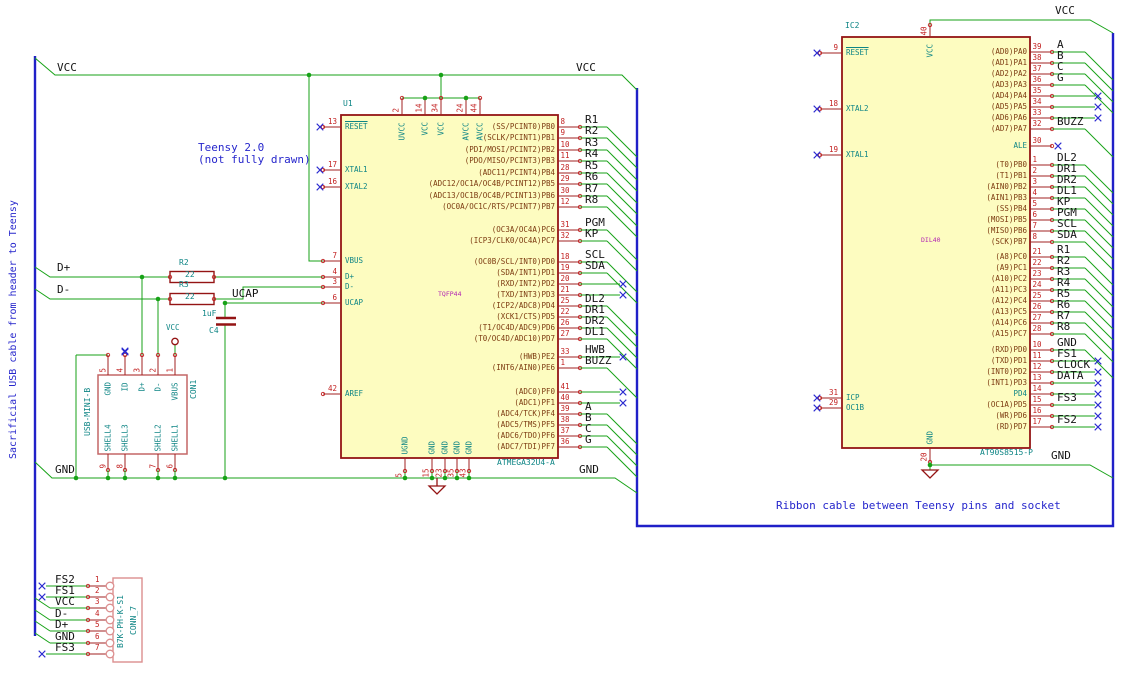  Describe the element at coordinates (936, 242) in the screenshot. I see `ic2-body` at that location.